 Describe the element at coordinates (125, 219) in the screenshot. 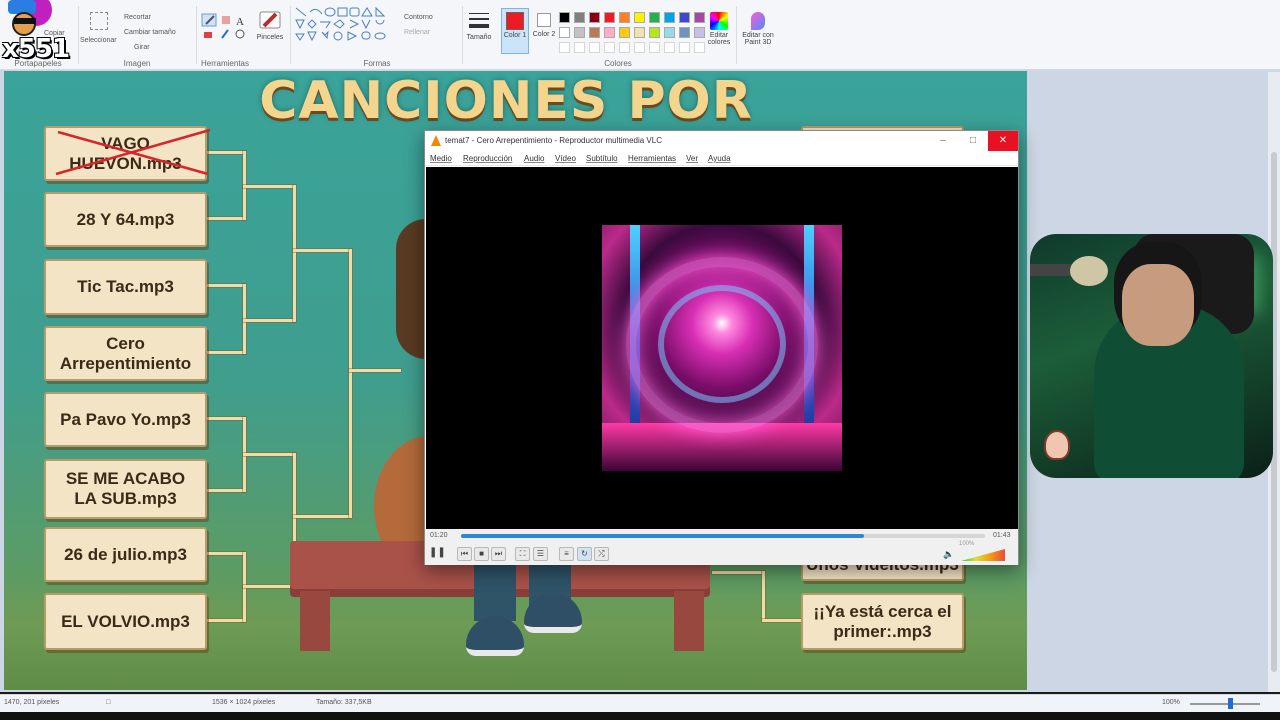

I see `song-card: 28 Y 64.mp3` at that location.